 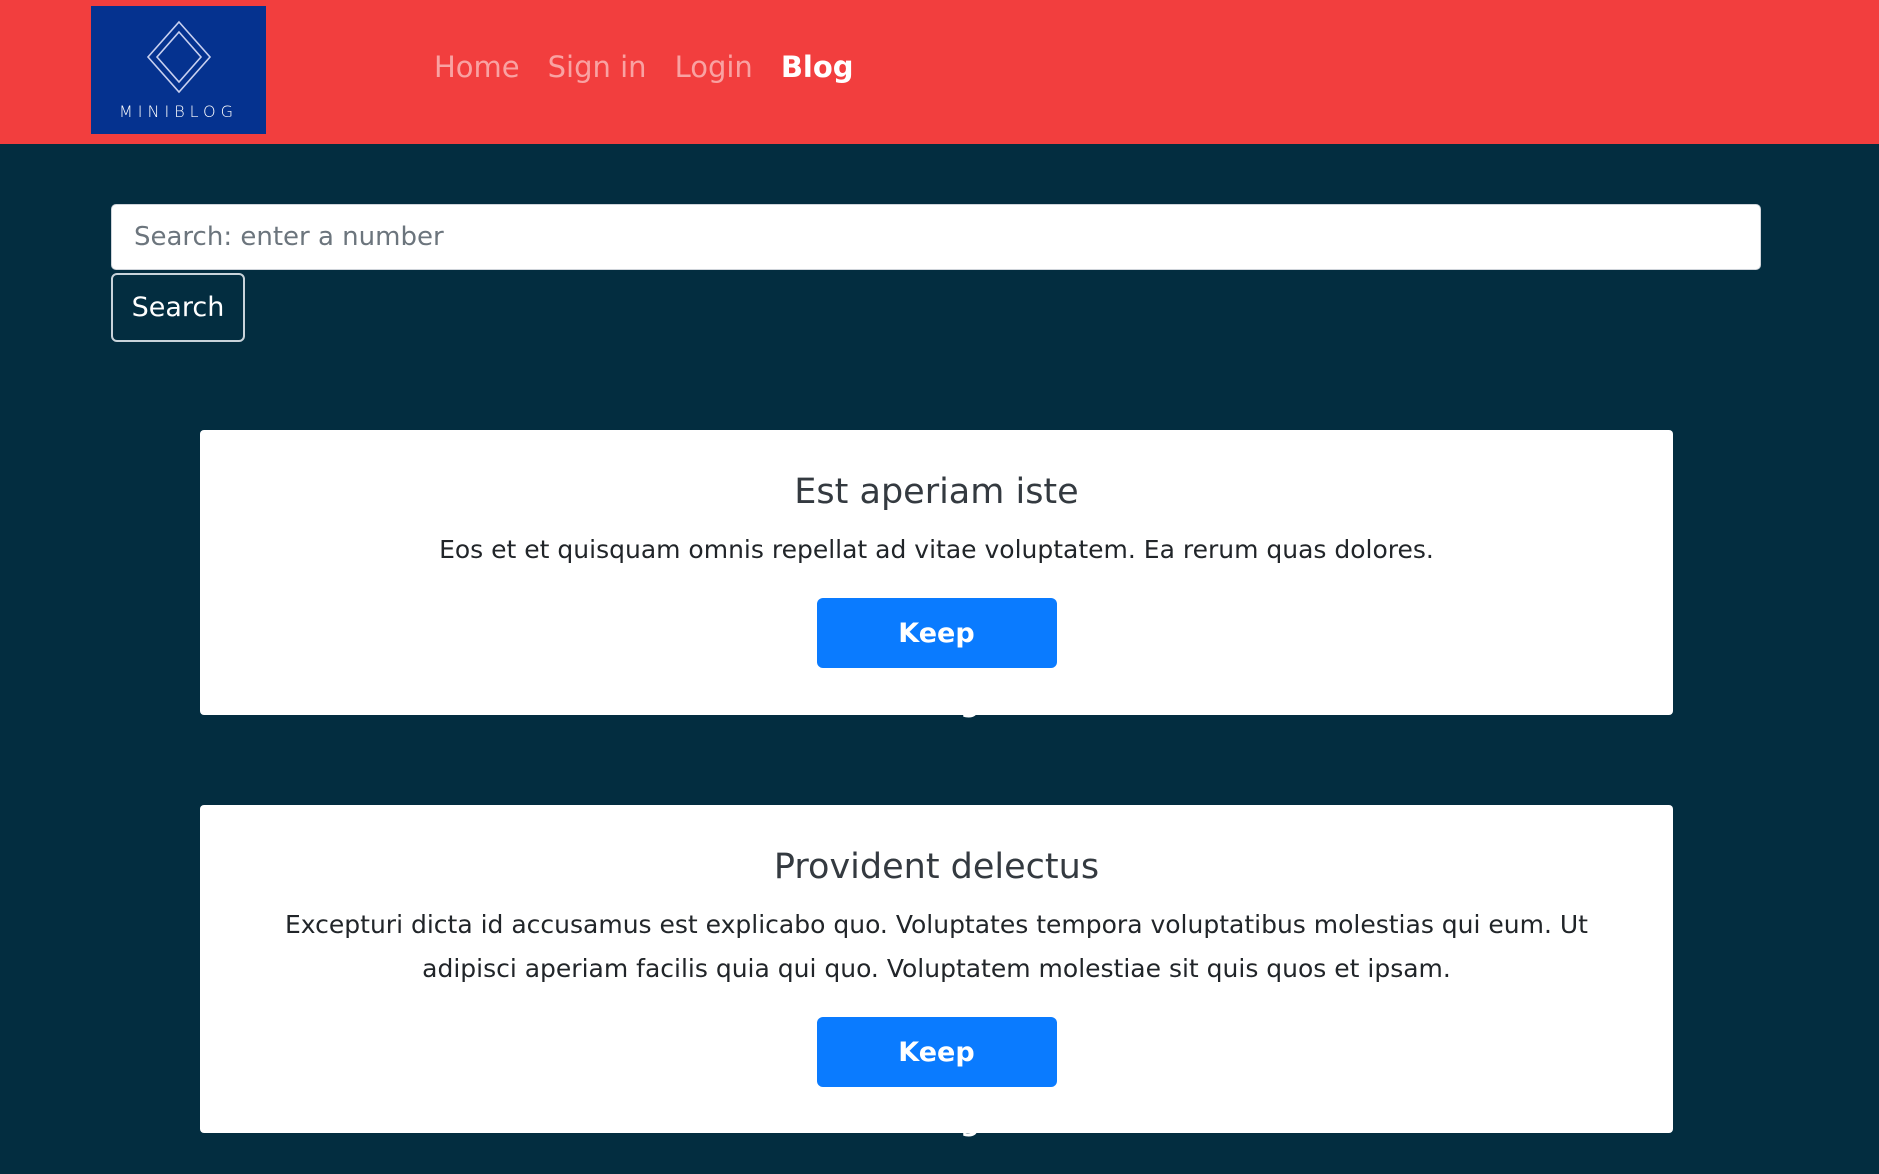 What do you see at coordinates (939, 72) in the screenshot?
I see `navbar: MINIBLOG Home Sign in Login Blog` at bounding box center [939, 72].